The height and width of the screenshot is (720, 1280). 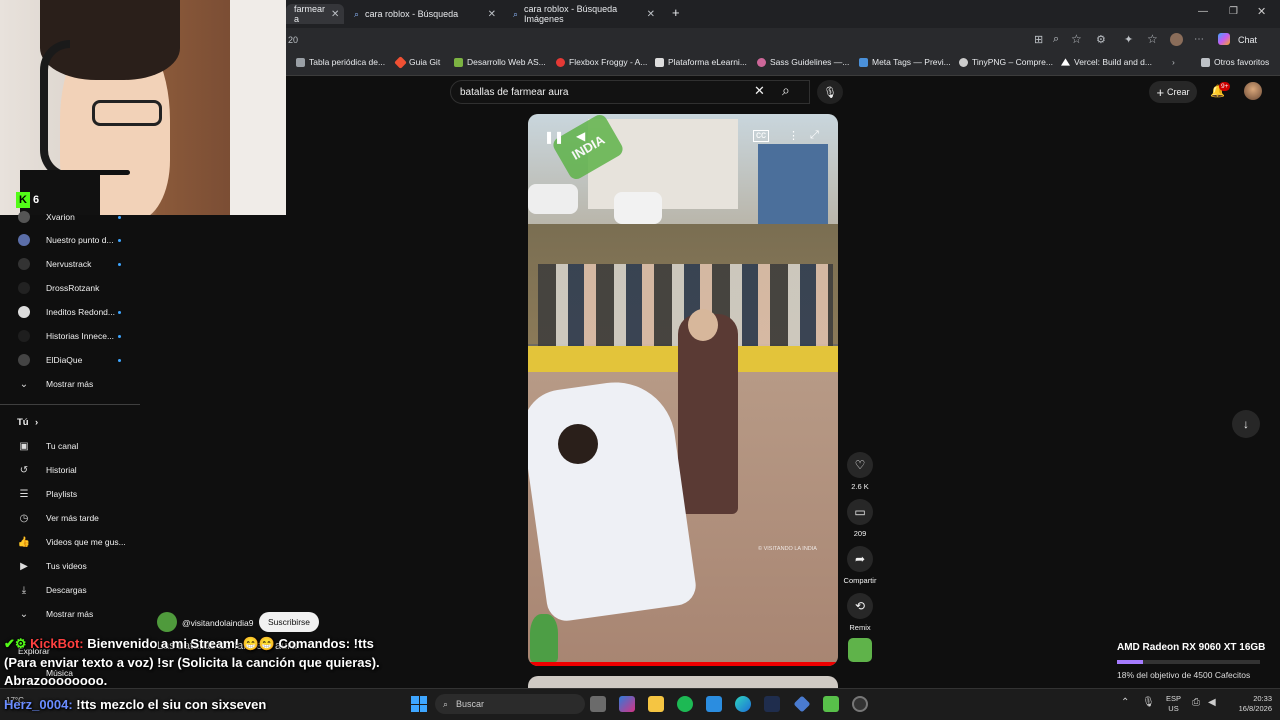 What do you see at coordinates (289, 622) in the screenshot?
I see `subscribe-button: Suscribirse` at bounding box center [289, 622].